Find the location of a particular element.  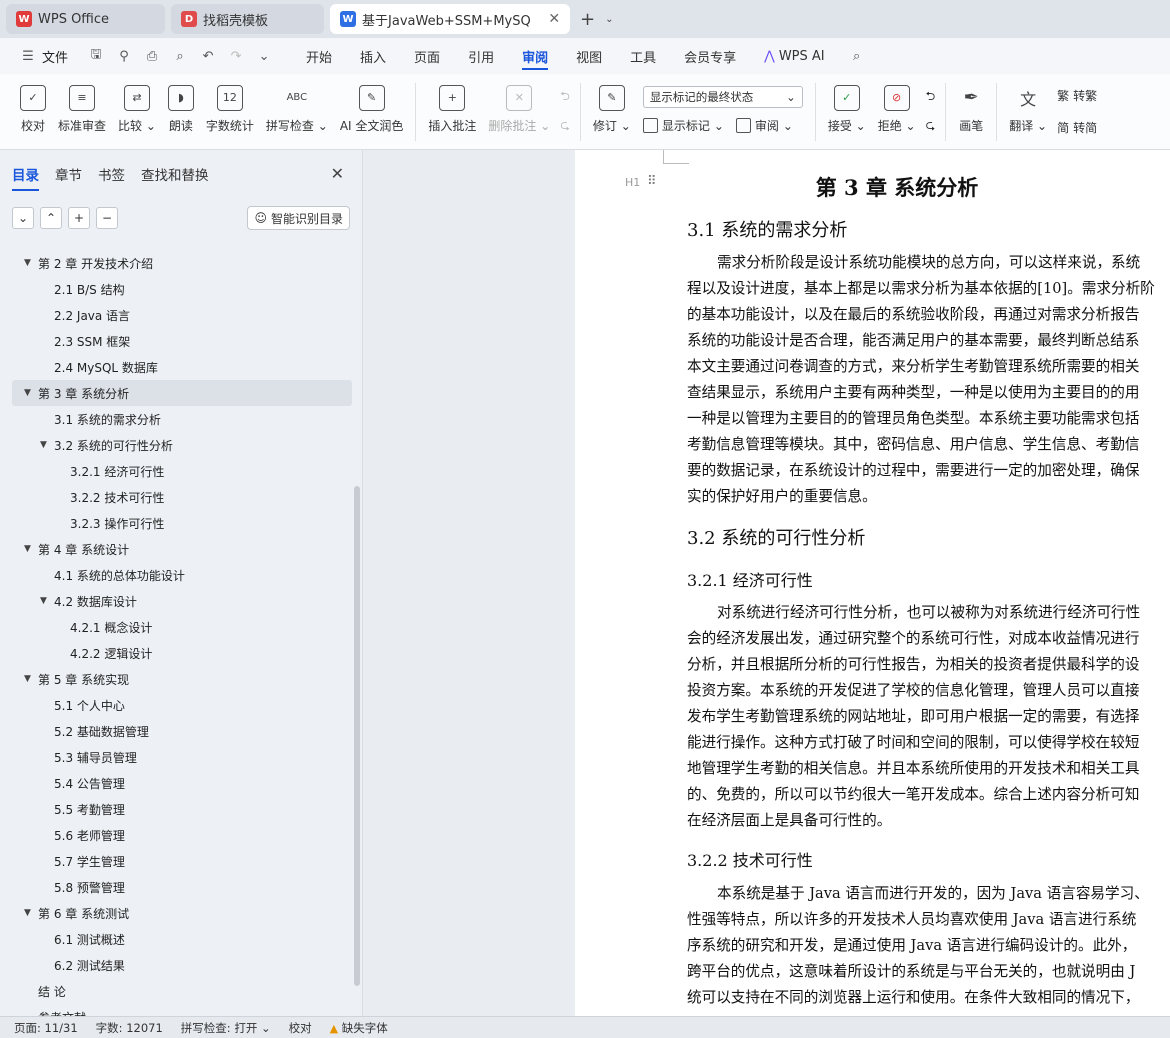

heading-marker: H1 is located at coordinates (632, 182).